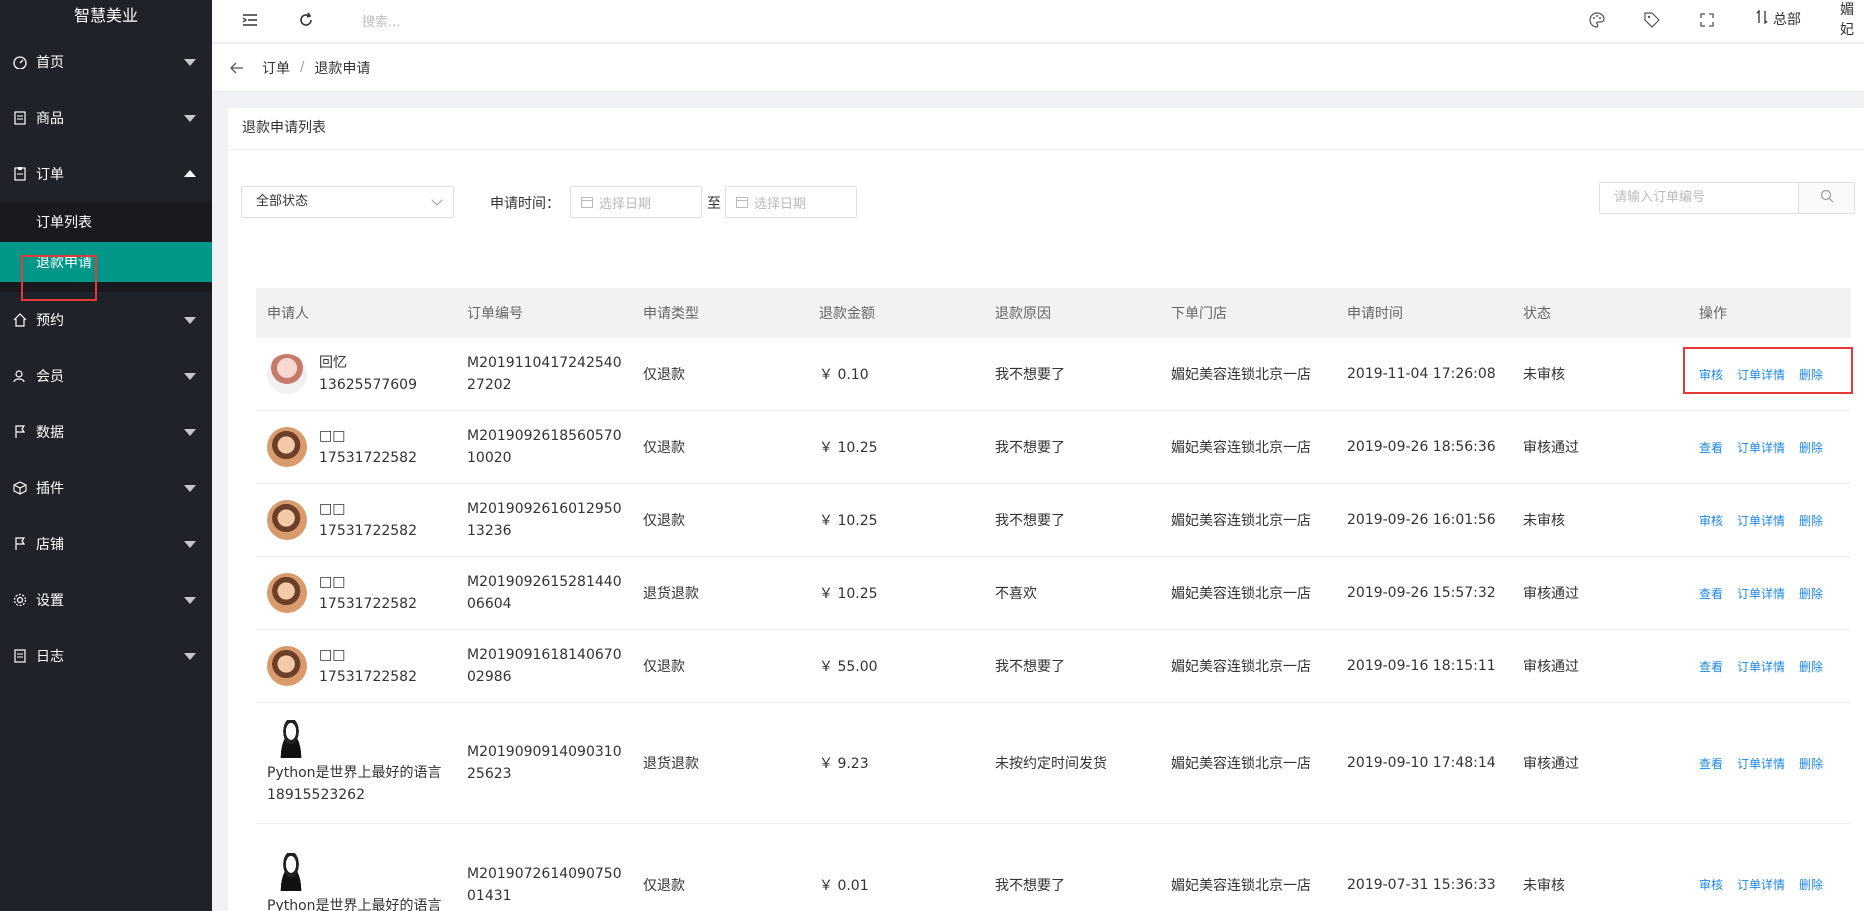  Describe the element at coordinates (20, 600) in the screenshot. I see `gear-icon` at that location.